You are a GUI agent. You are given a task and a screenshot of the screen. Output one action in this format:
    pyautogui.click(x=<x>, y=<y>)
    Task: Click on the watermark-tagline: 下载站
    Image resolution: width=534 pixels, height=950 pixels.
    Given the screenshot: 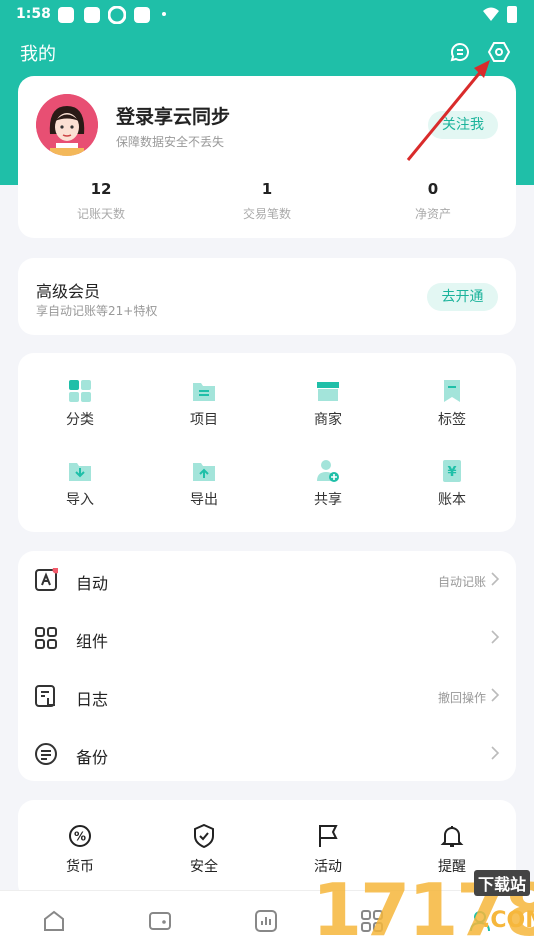 What is the action you would take?
    pyautogui.click(x=502, y=883)
    